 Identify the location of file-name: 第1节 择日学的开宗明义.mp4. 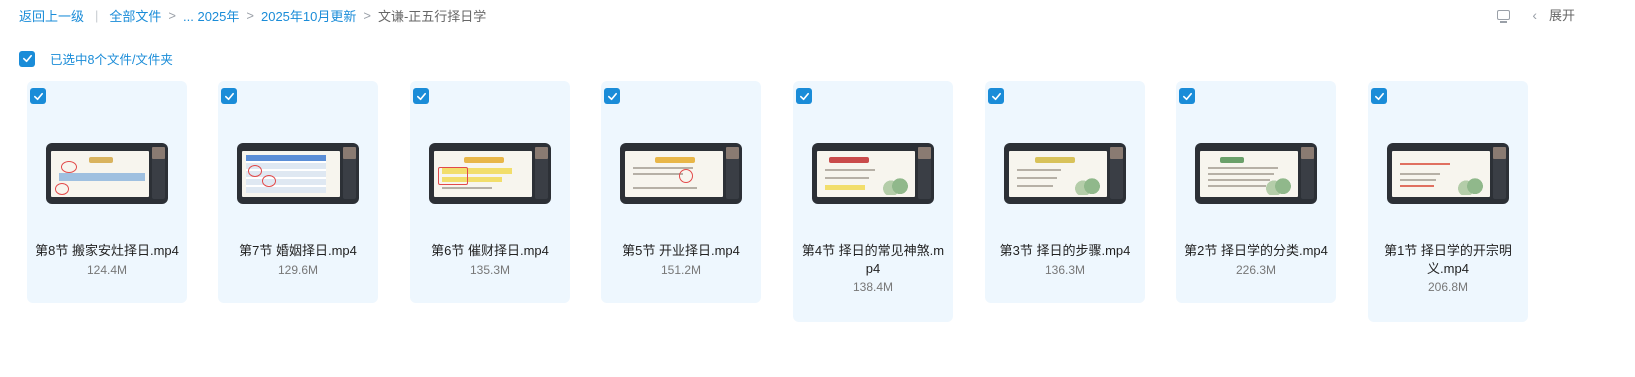
(1448, 260).